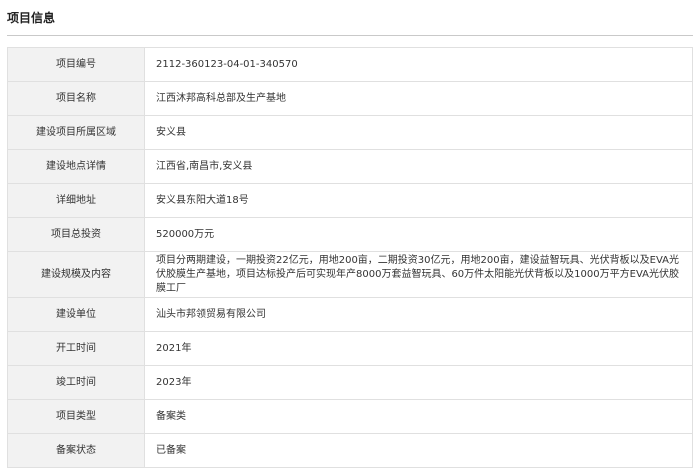 The height and width of the screenshot is (469, 700). What do you see at coordinates (76, 98) in the screenshot?
I see `row-label: 项目名称` at bounding box center [76, 98].